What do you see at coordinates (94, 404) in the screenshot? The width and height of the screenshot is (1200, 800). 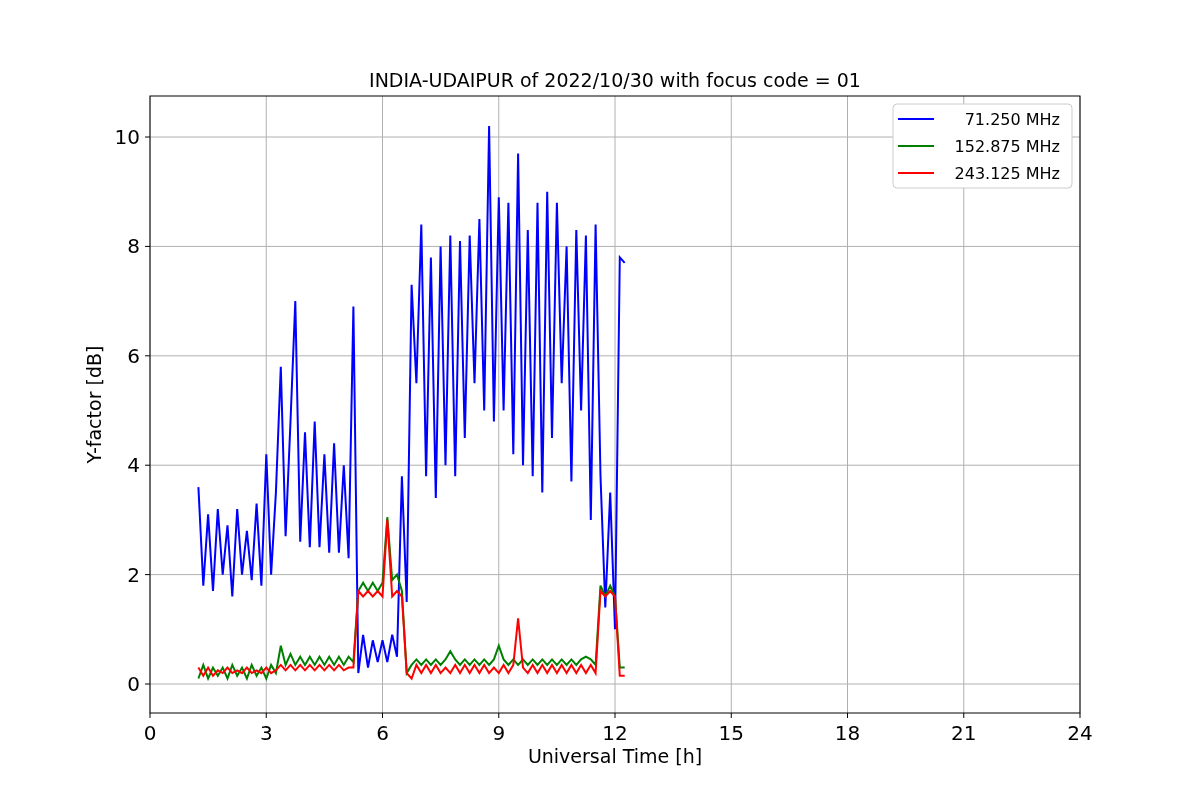 I see `y-axis-label: Y-factor [dB]` at bounding box center [94, 404].